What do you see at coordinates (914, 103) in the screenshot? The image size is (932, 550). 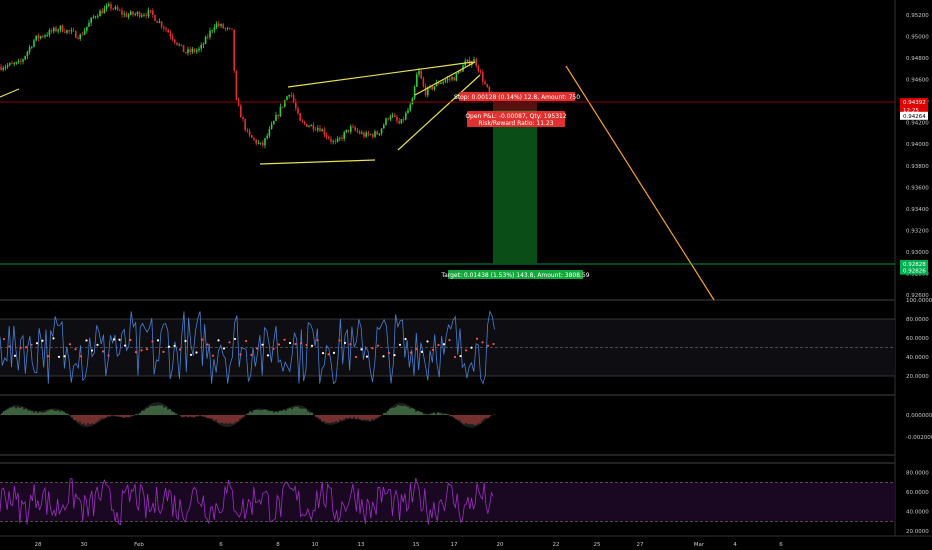 I see `price-marker-label: 0.94392` at bounding box center [914, 103].